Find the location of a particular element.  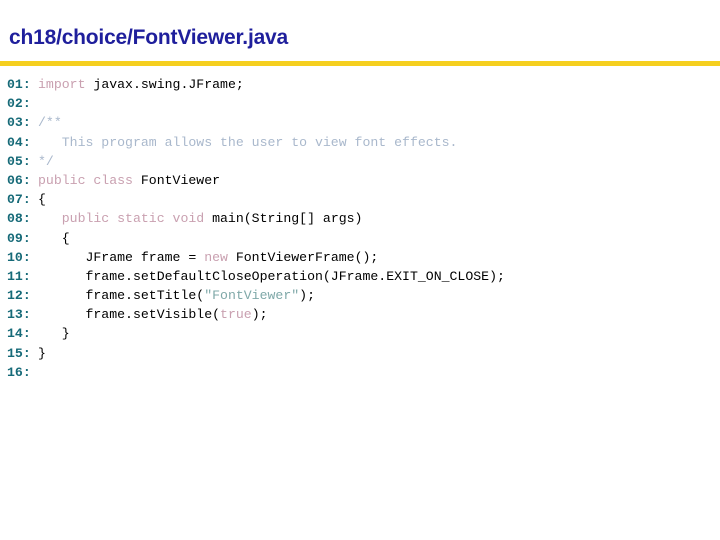

code-line: 03: /** is located at coordinates (360, 122).